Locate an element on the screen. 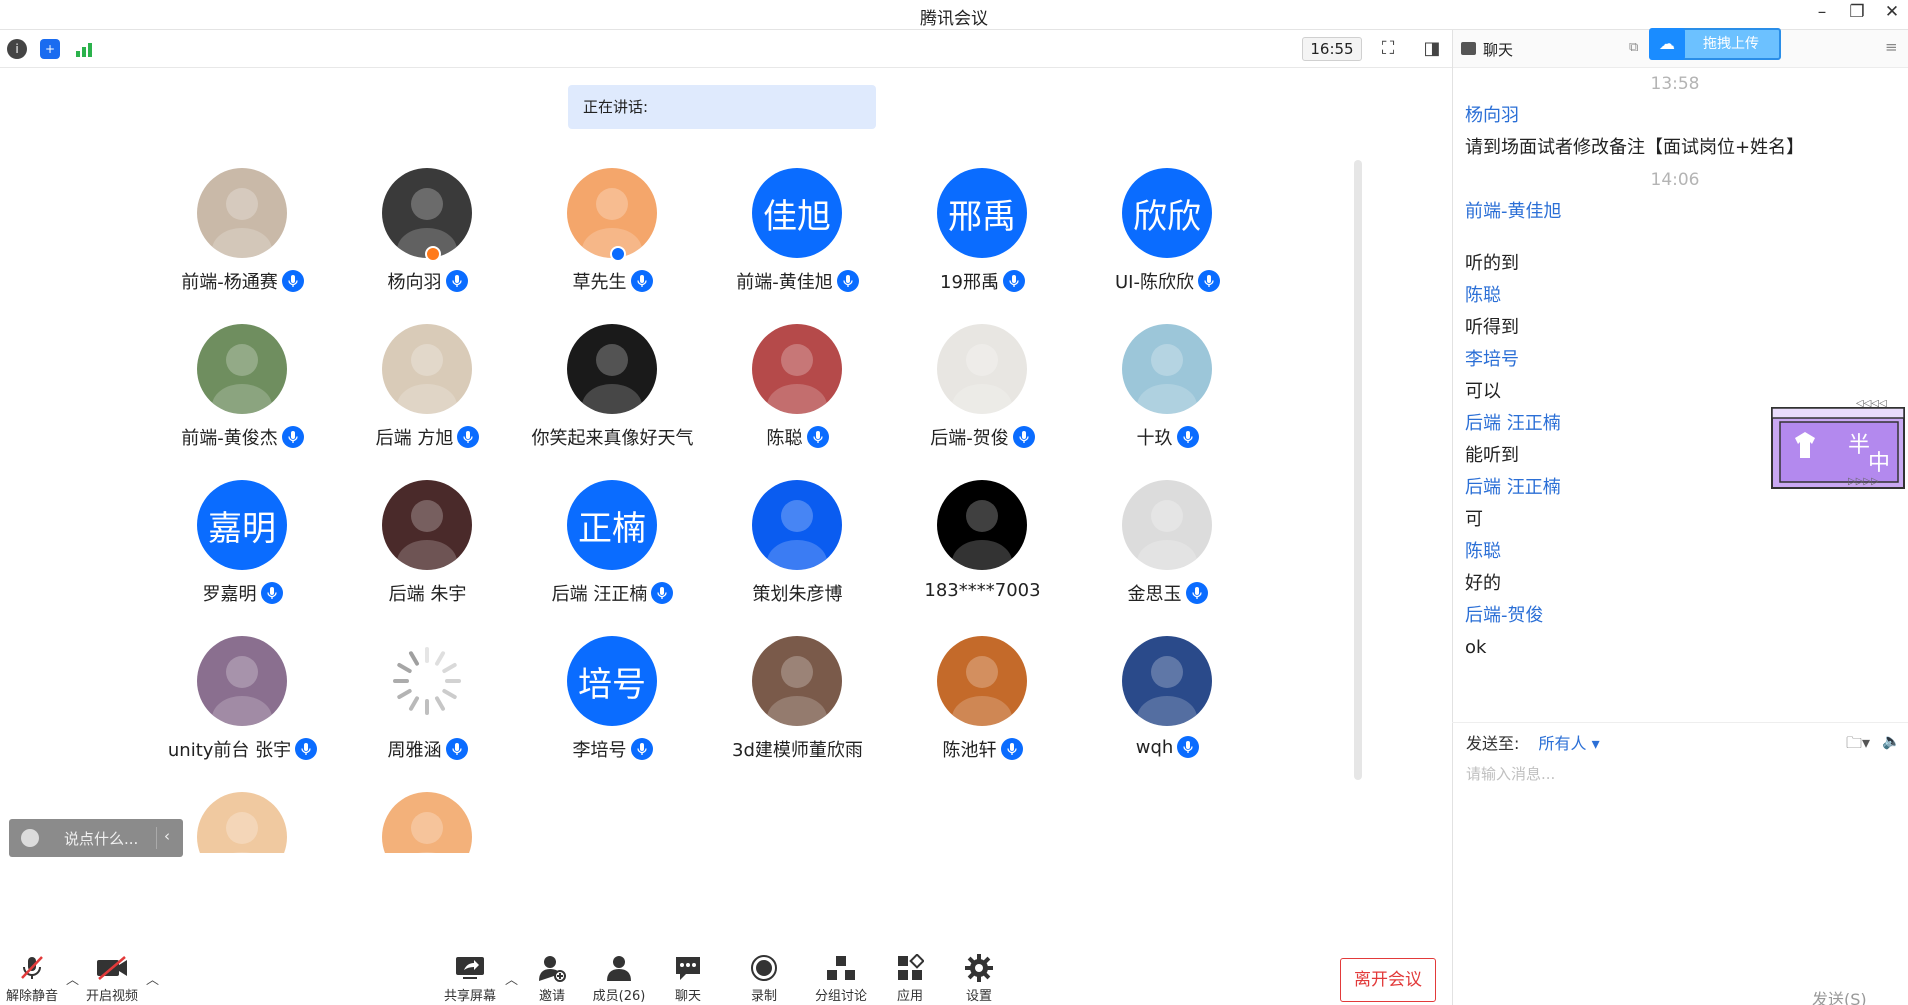 The height and width of the screenshot is (1005, 1908). participant-tile: 邢禹 19邢禹 is located at coordinates (982, 238).